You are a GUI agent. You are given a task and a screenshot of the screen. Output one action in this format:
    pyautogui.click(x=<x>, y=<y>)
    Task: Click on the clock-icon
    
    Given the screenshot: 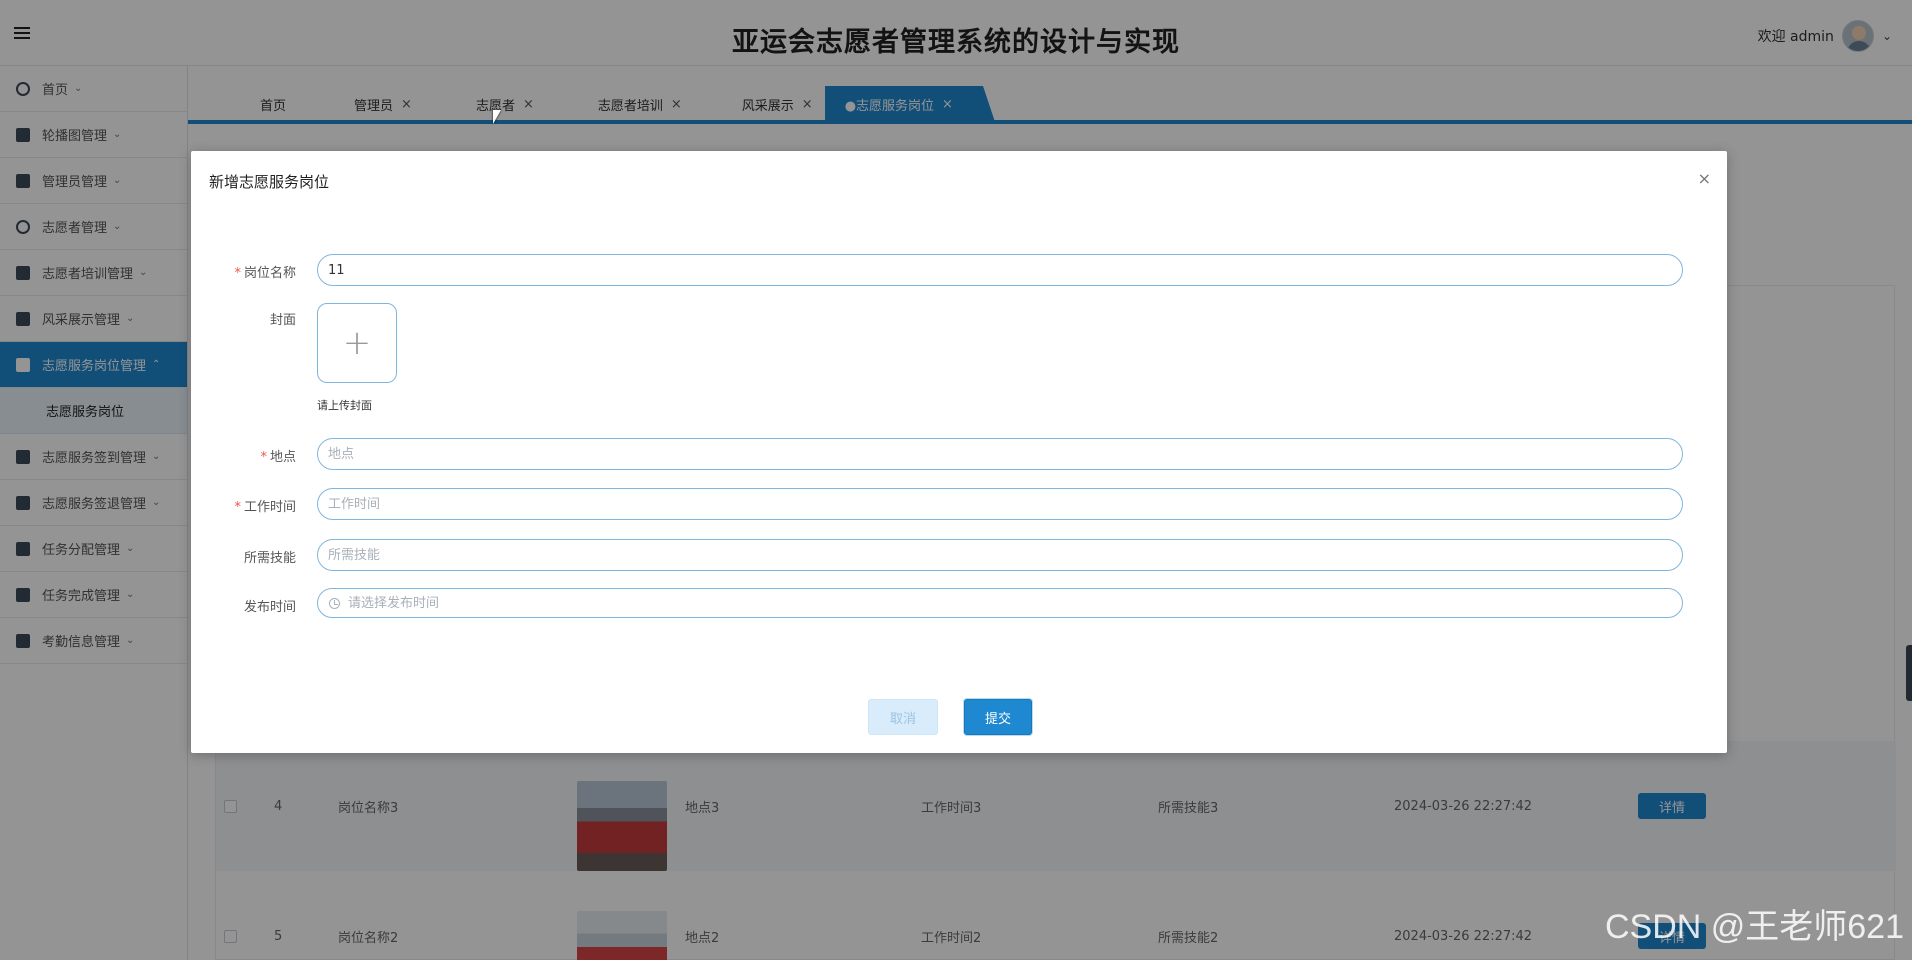 What is the action you would take?
    pyautogui.click(x=334, y=603)
    